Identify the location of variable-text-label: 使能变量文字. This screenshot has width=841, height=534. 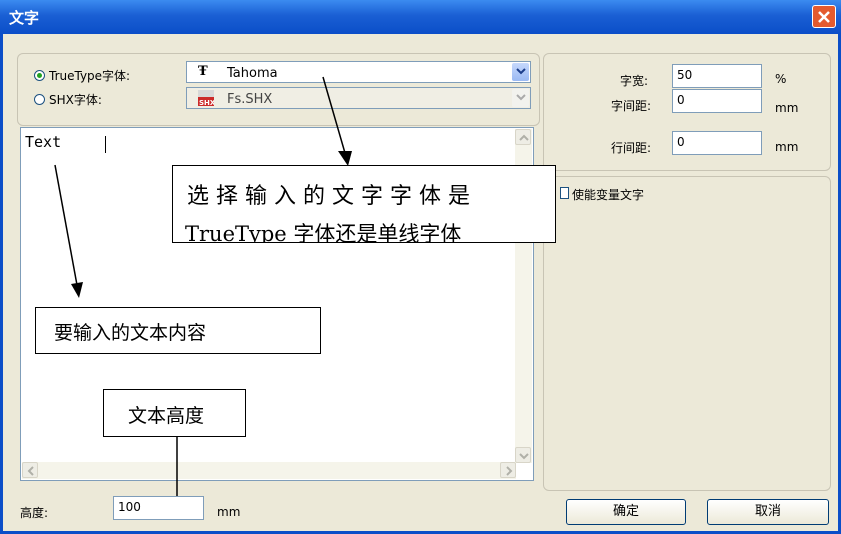
(608, 195).